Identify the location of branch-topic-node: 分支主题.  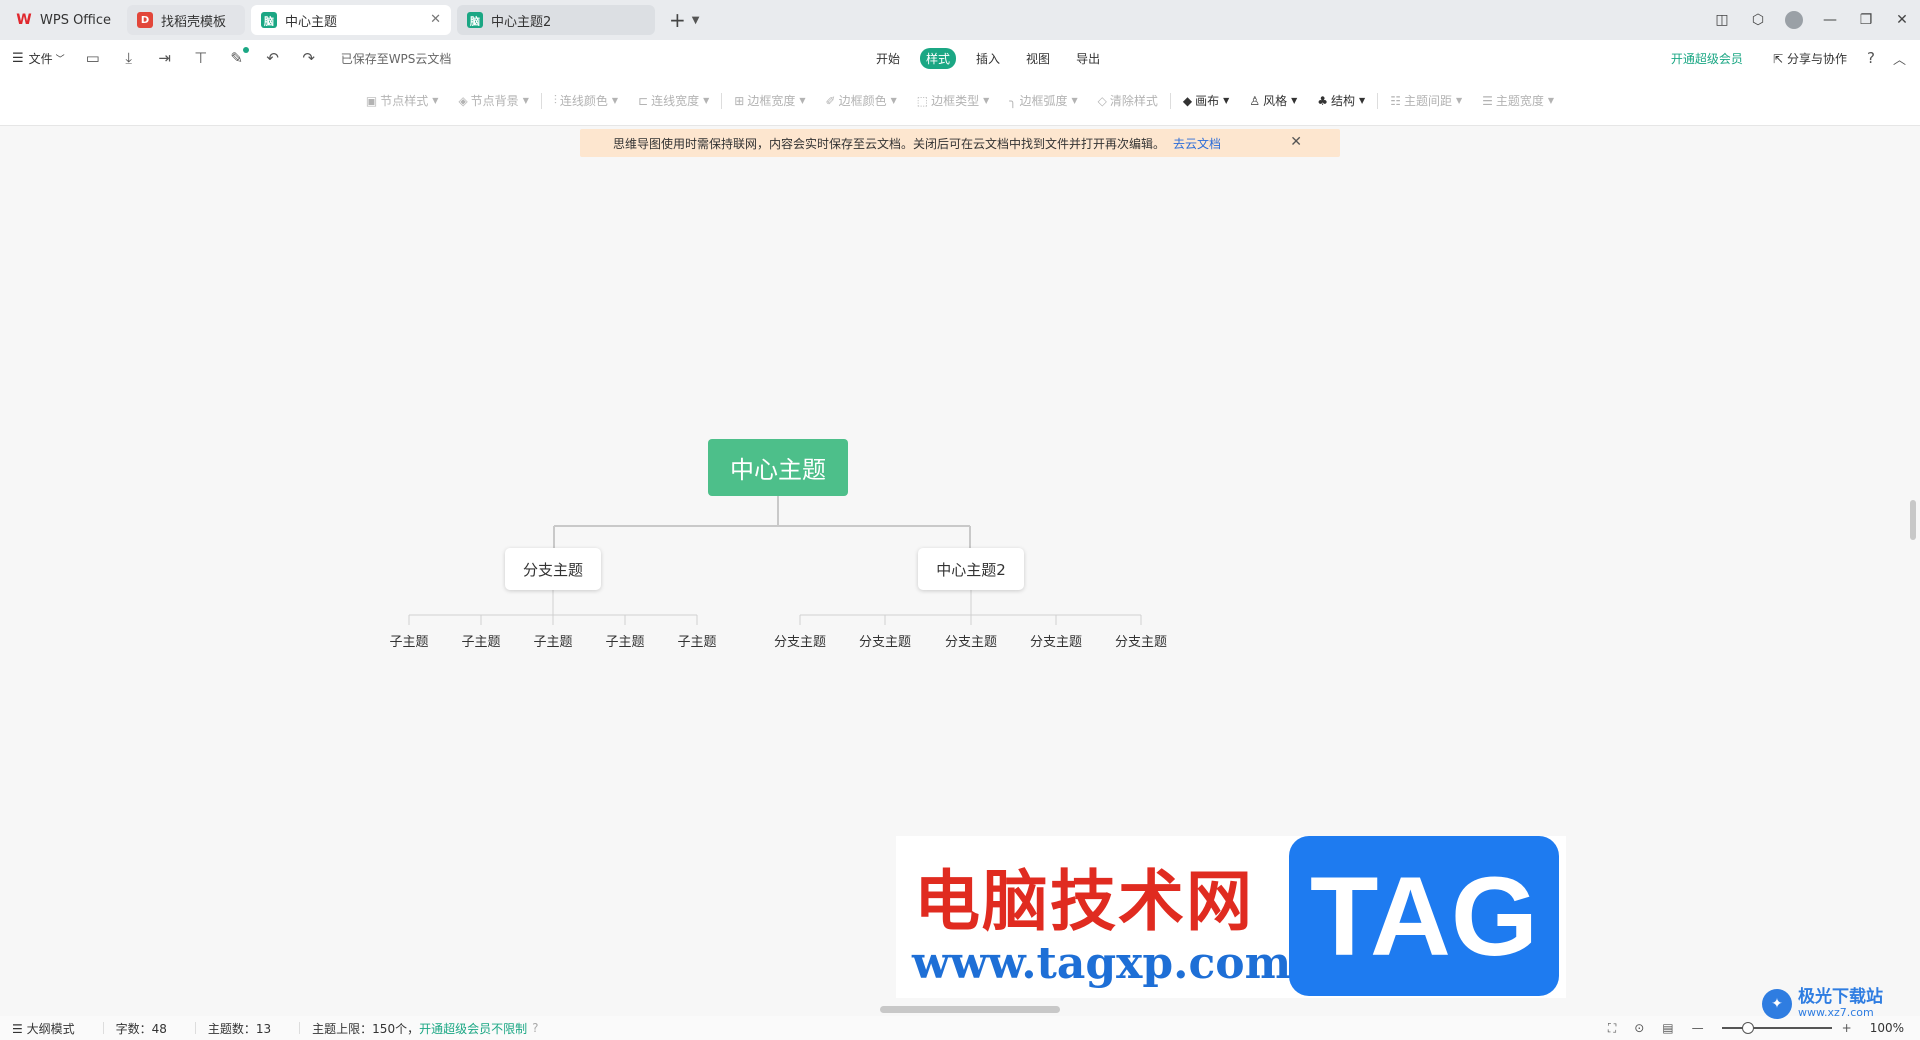
(553, 569).